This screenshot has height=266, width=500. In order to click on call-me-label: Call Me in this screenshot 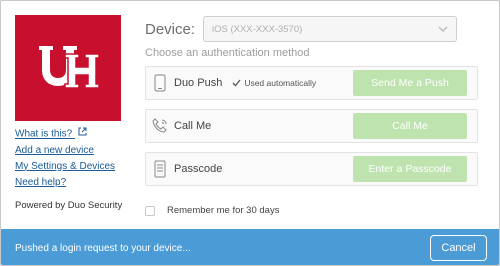, I will do `click(193, 126)`.